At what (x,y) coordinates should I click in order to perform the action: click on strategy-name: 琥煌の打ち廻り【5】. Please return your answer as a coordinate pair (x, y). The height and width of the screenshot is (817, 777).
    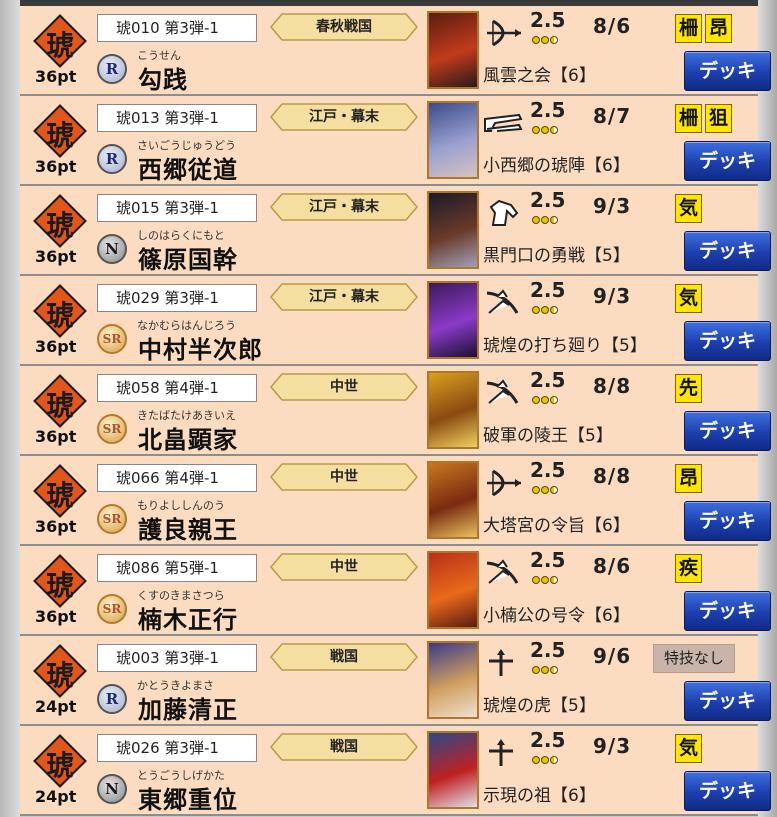
    Looking at the image, I should click on (565, 346).